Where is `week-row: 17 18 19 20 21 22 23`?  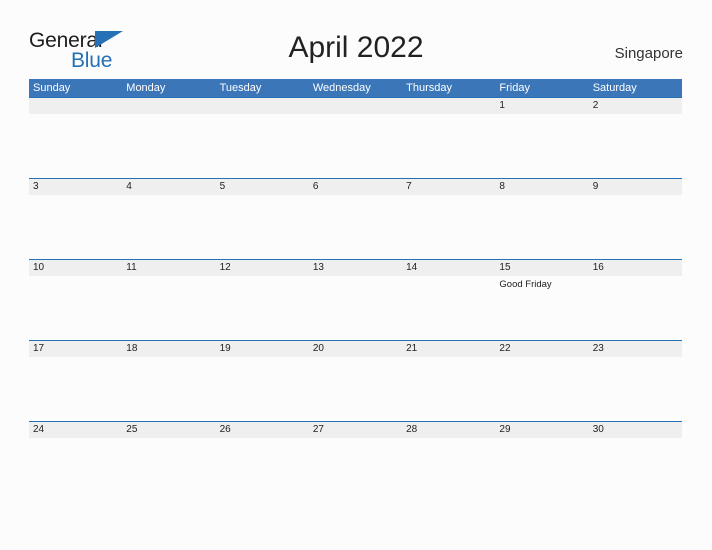
week-row: 17 18 19 20 21 22 23 is located at coordinates (355, 380).